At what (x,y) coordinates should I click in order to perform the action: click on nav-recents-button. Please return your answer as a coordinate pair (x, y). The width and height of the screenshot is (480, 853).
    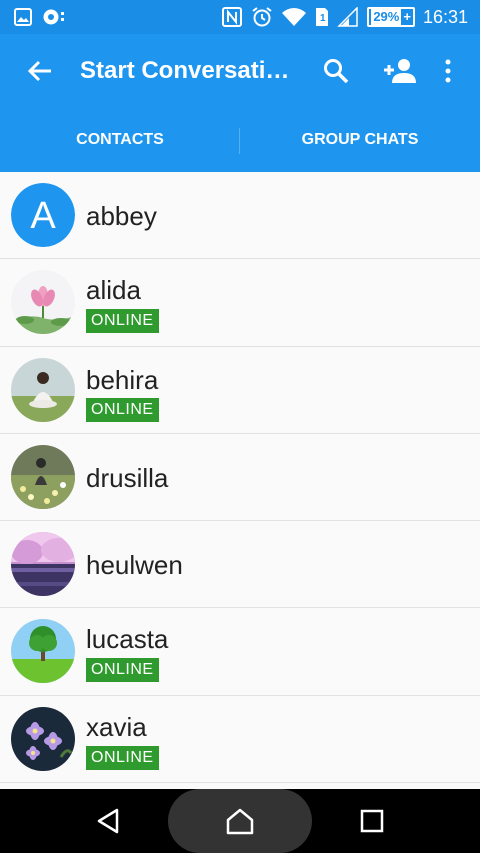
    Looking at the image, I should click on (372, 821).